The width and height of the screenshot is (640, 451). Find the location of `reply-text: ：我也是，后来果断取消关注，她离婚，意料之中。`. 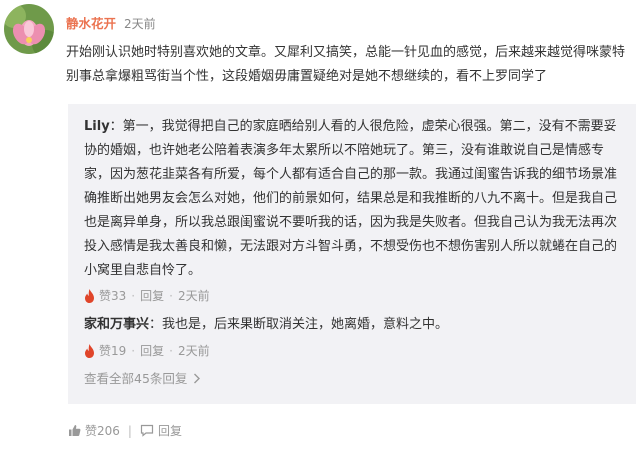

reply-text: ：我也是，后来果断取消关注，她离婚，意料之中。 is located at coordinates (299, 324).